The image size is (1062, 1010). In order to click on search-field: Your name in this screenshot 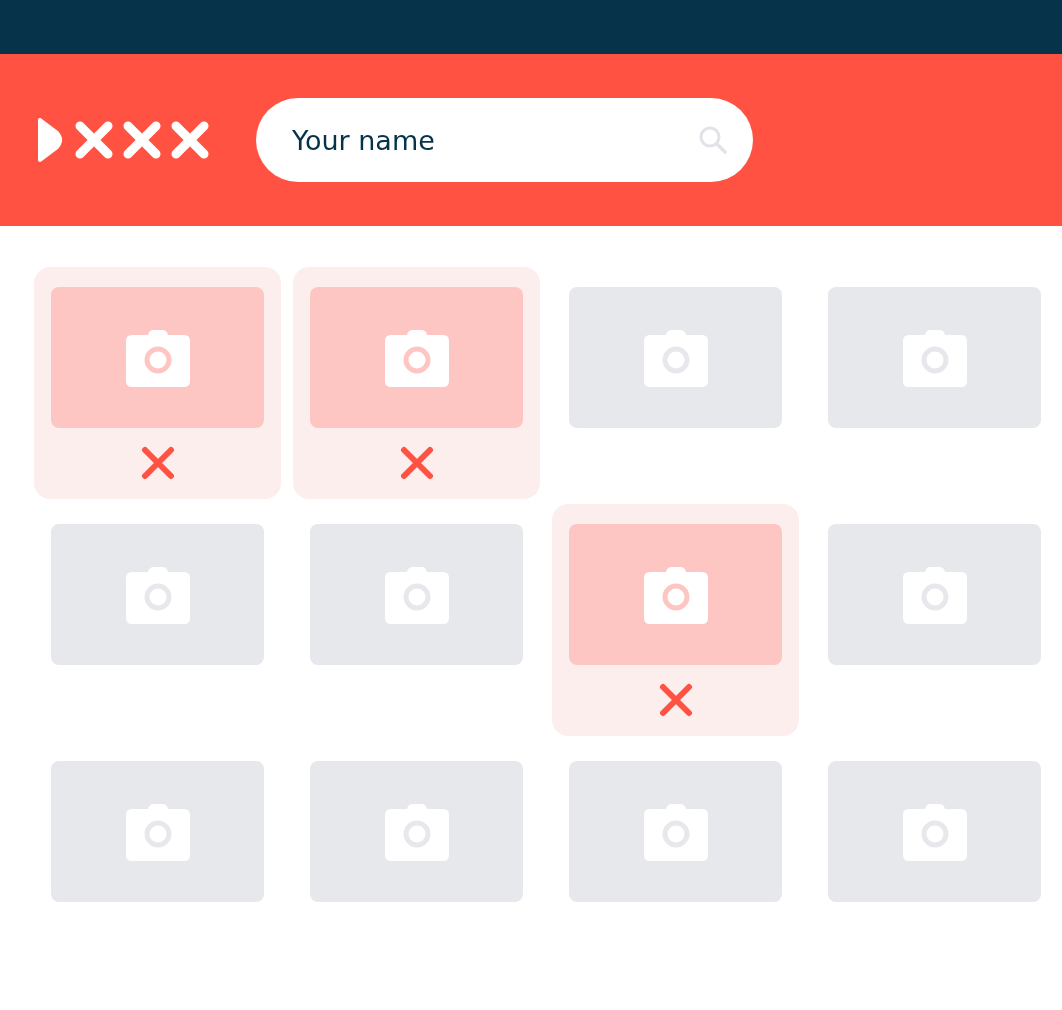, I will do `click(504, 140)`.